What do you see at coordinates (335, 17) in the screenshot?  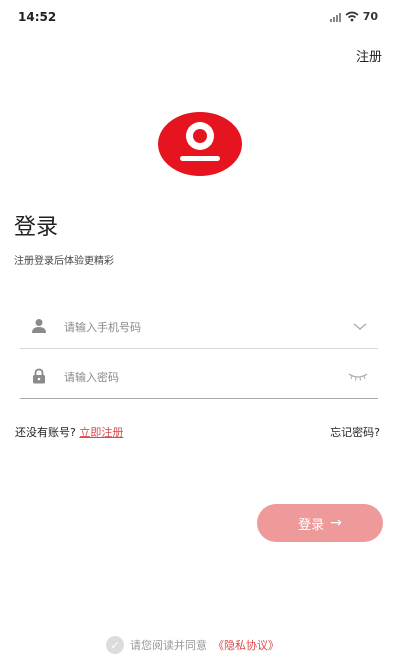 I see `signal-icon` at bounding box center [335, 17].